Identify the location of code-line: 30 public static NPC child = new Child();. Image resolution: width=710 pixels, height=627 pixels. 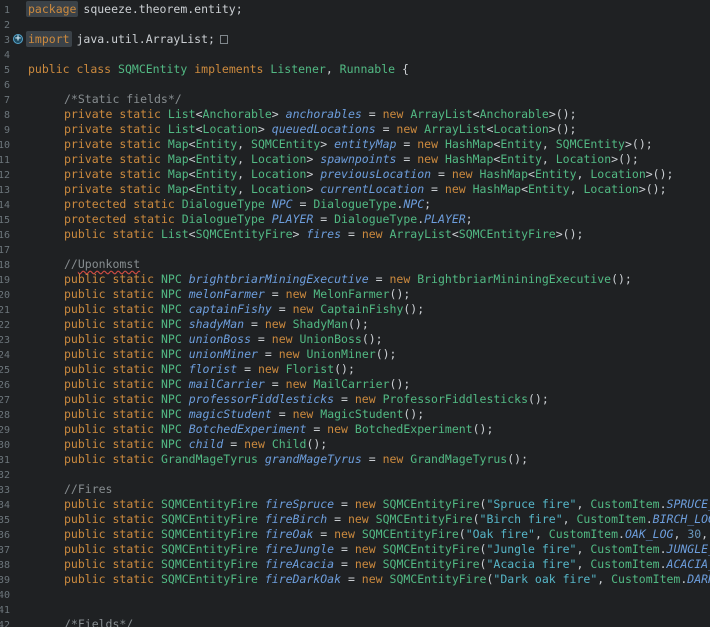
(355, 444).